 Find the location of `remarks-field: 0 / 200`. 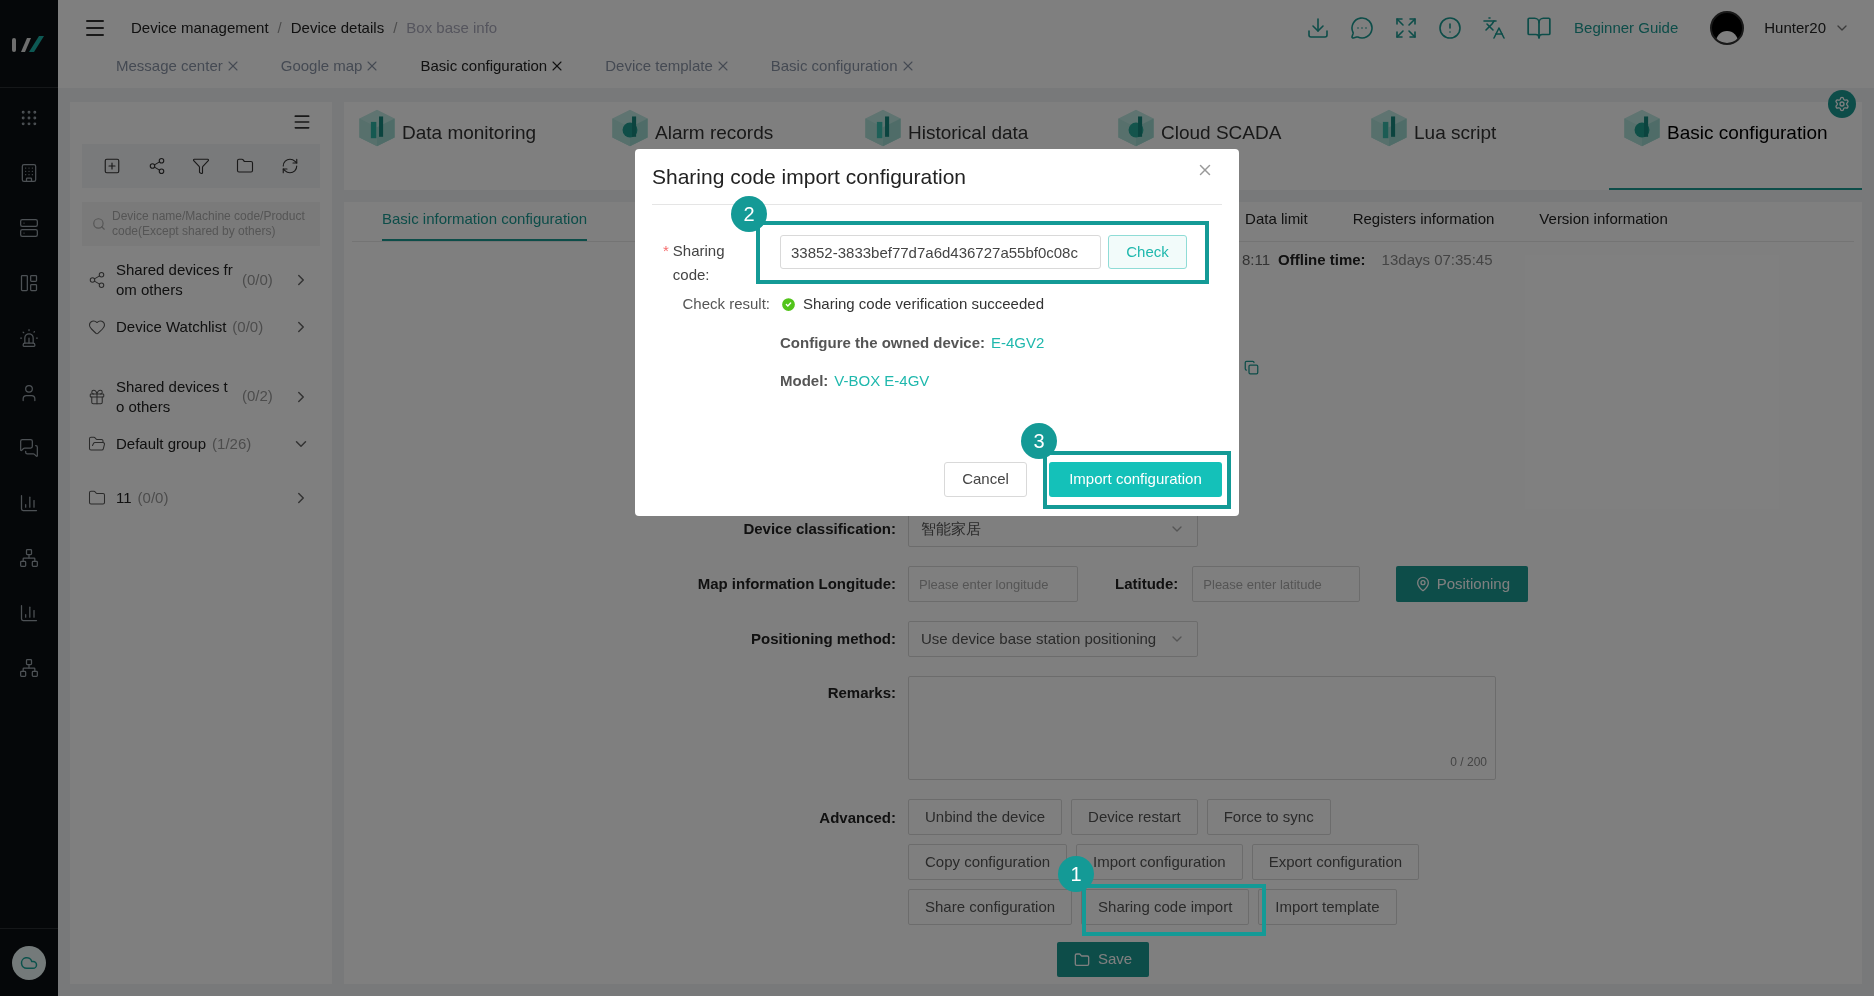

remarks-field: 0 / 200 is located at coordinates (1202, 728).